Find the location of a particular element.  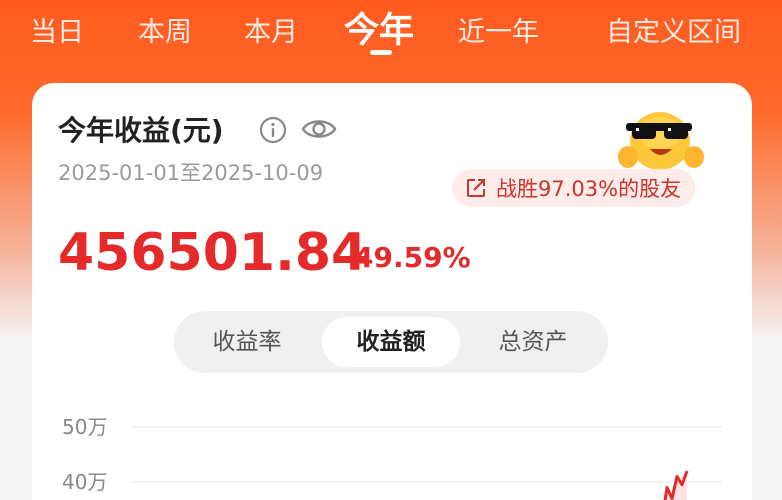

metric-total-assets: 总资产 is located at coordinates (533, 342).